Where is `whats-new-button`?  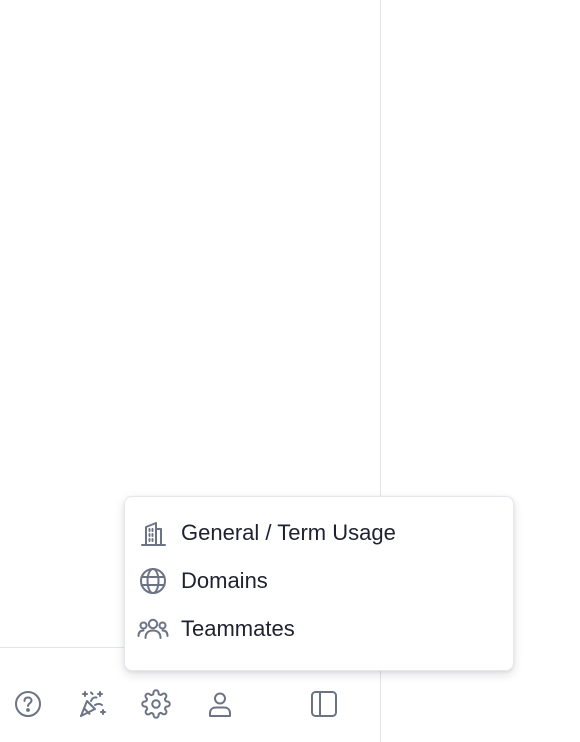
whats-new-button is located at coordinates (92, 704).